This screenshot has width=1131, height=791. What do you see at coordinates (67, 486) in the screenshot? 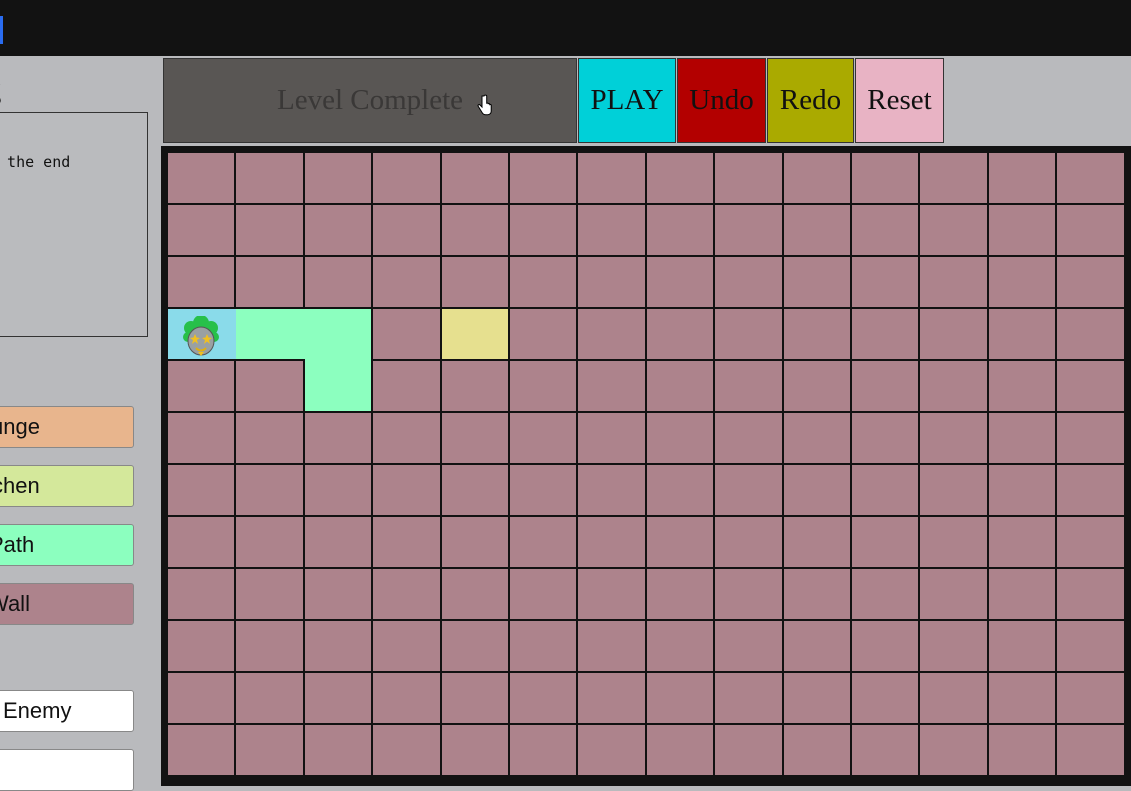
I see `tile-button-kitchen: chen` at bounding box center [67, 486].